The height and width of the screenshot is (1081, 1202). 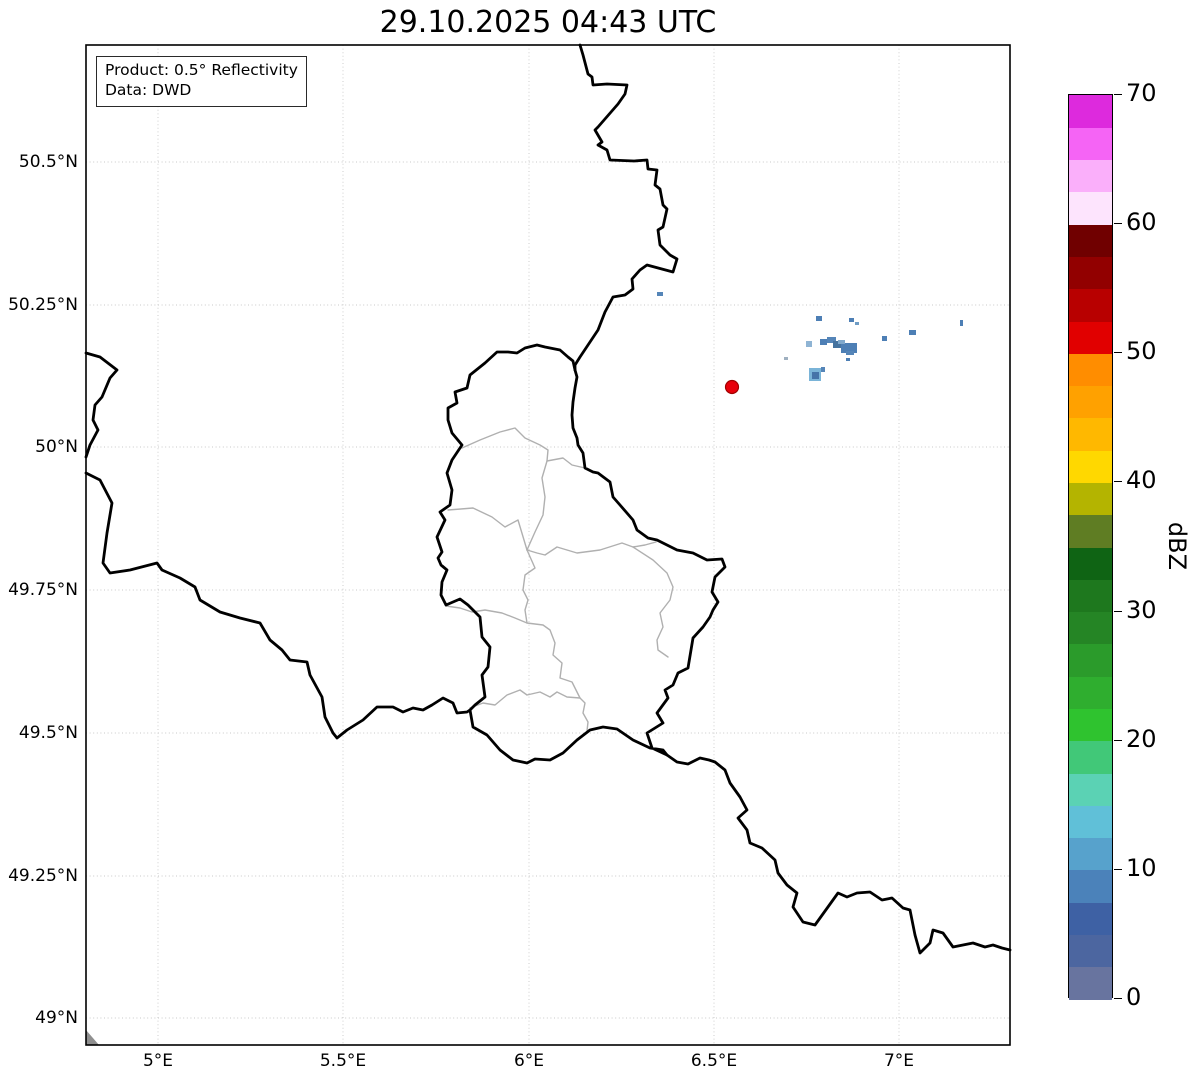 I want to click on colorbar-tick-label: 30, so click(x=1141, y=609).